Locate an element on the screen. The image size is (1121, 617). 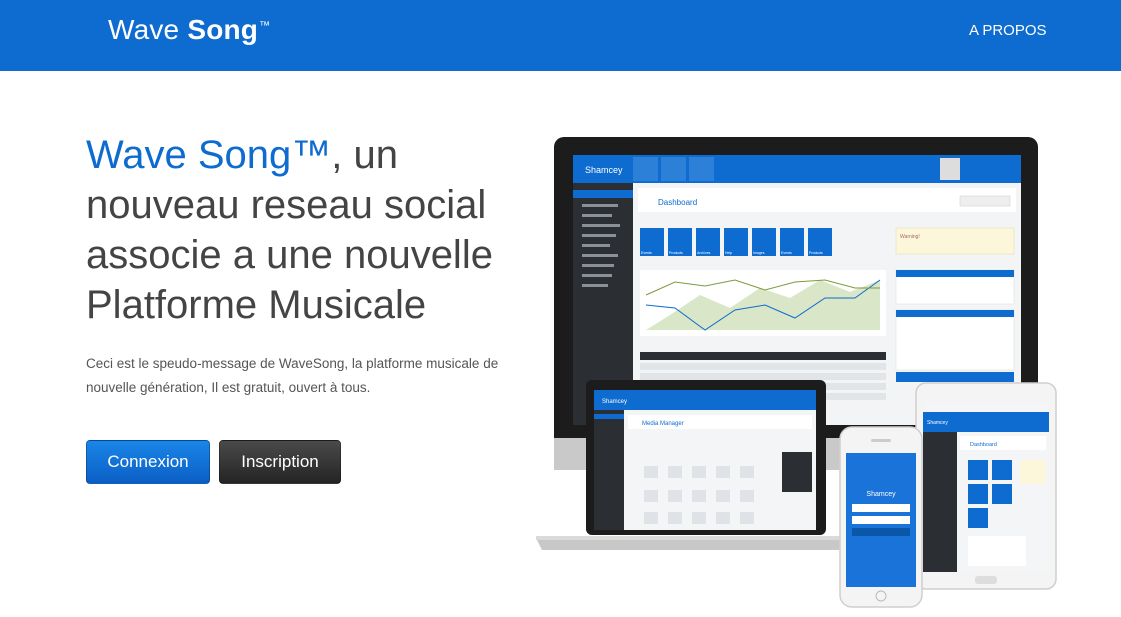
brand-trademark: ™ is located at coordinates (265, 26).